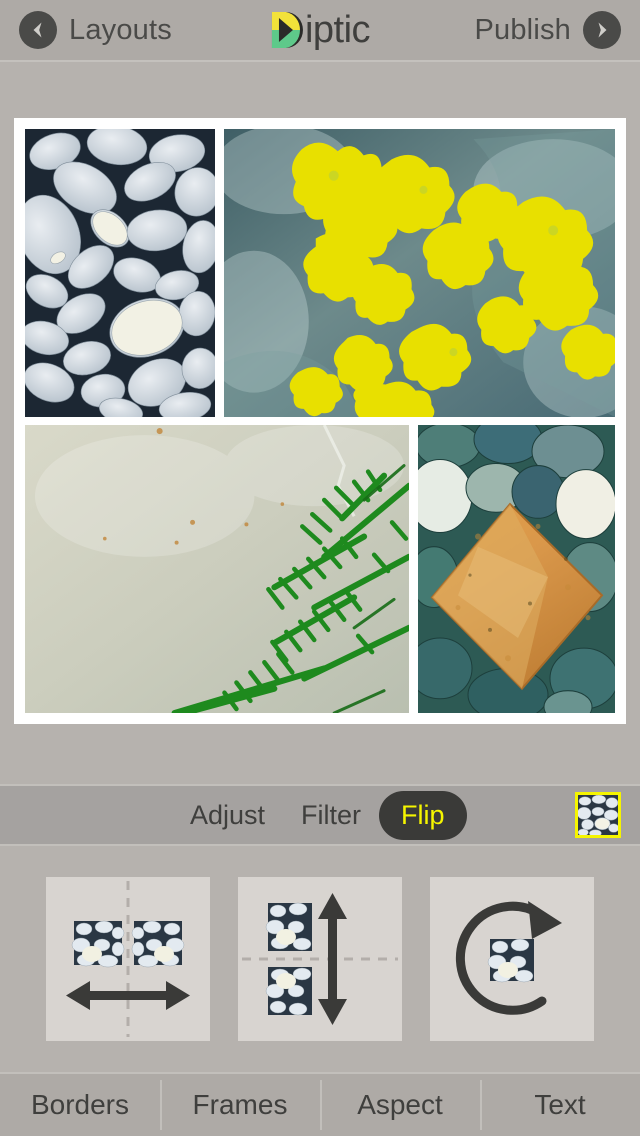 The image size is (640, 1136). Describe the element at coordinates (98, 944) in the screenshot. I see `thumb-left` at that location.